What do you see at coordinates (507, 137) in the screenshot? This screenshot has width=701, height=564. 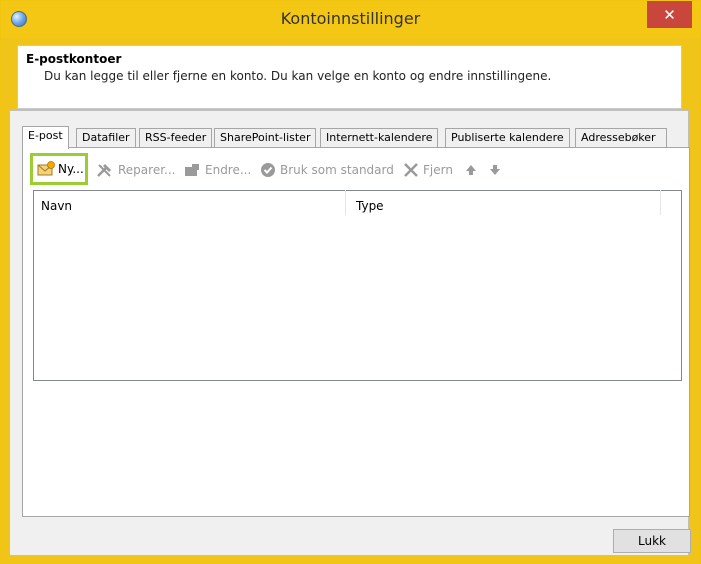 I see `tab-published-calendars: Publiserte kalendere` at bounding box center [507, 137].